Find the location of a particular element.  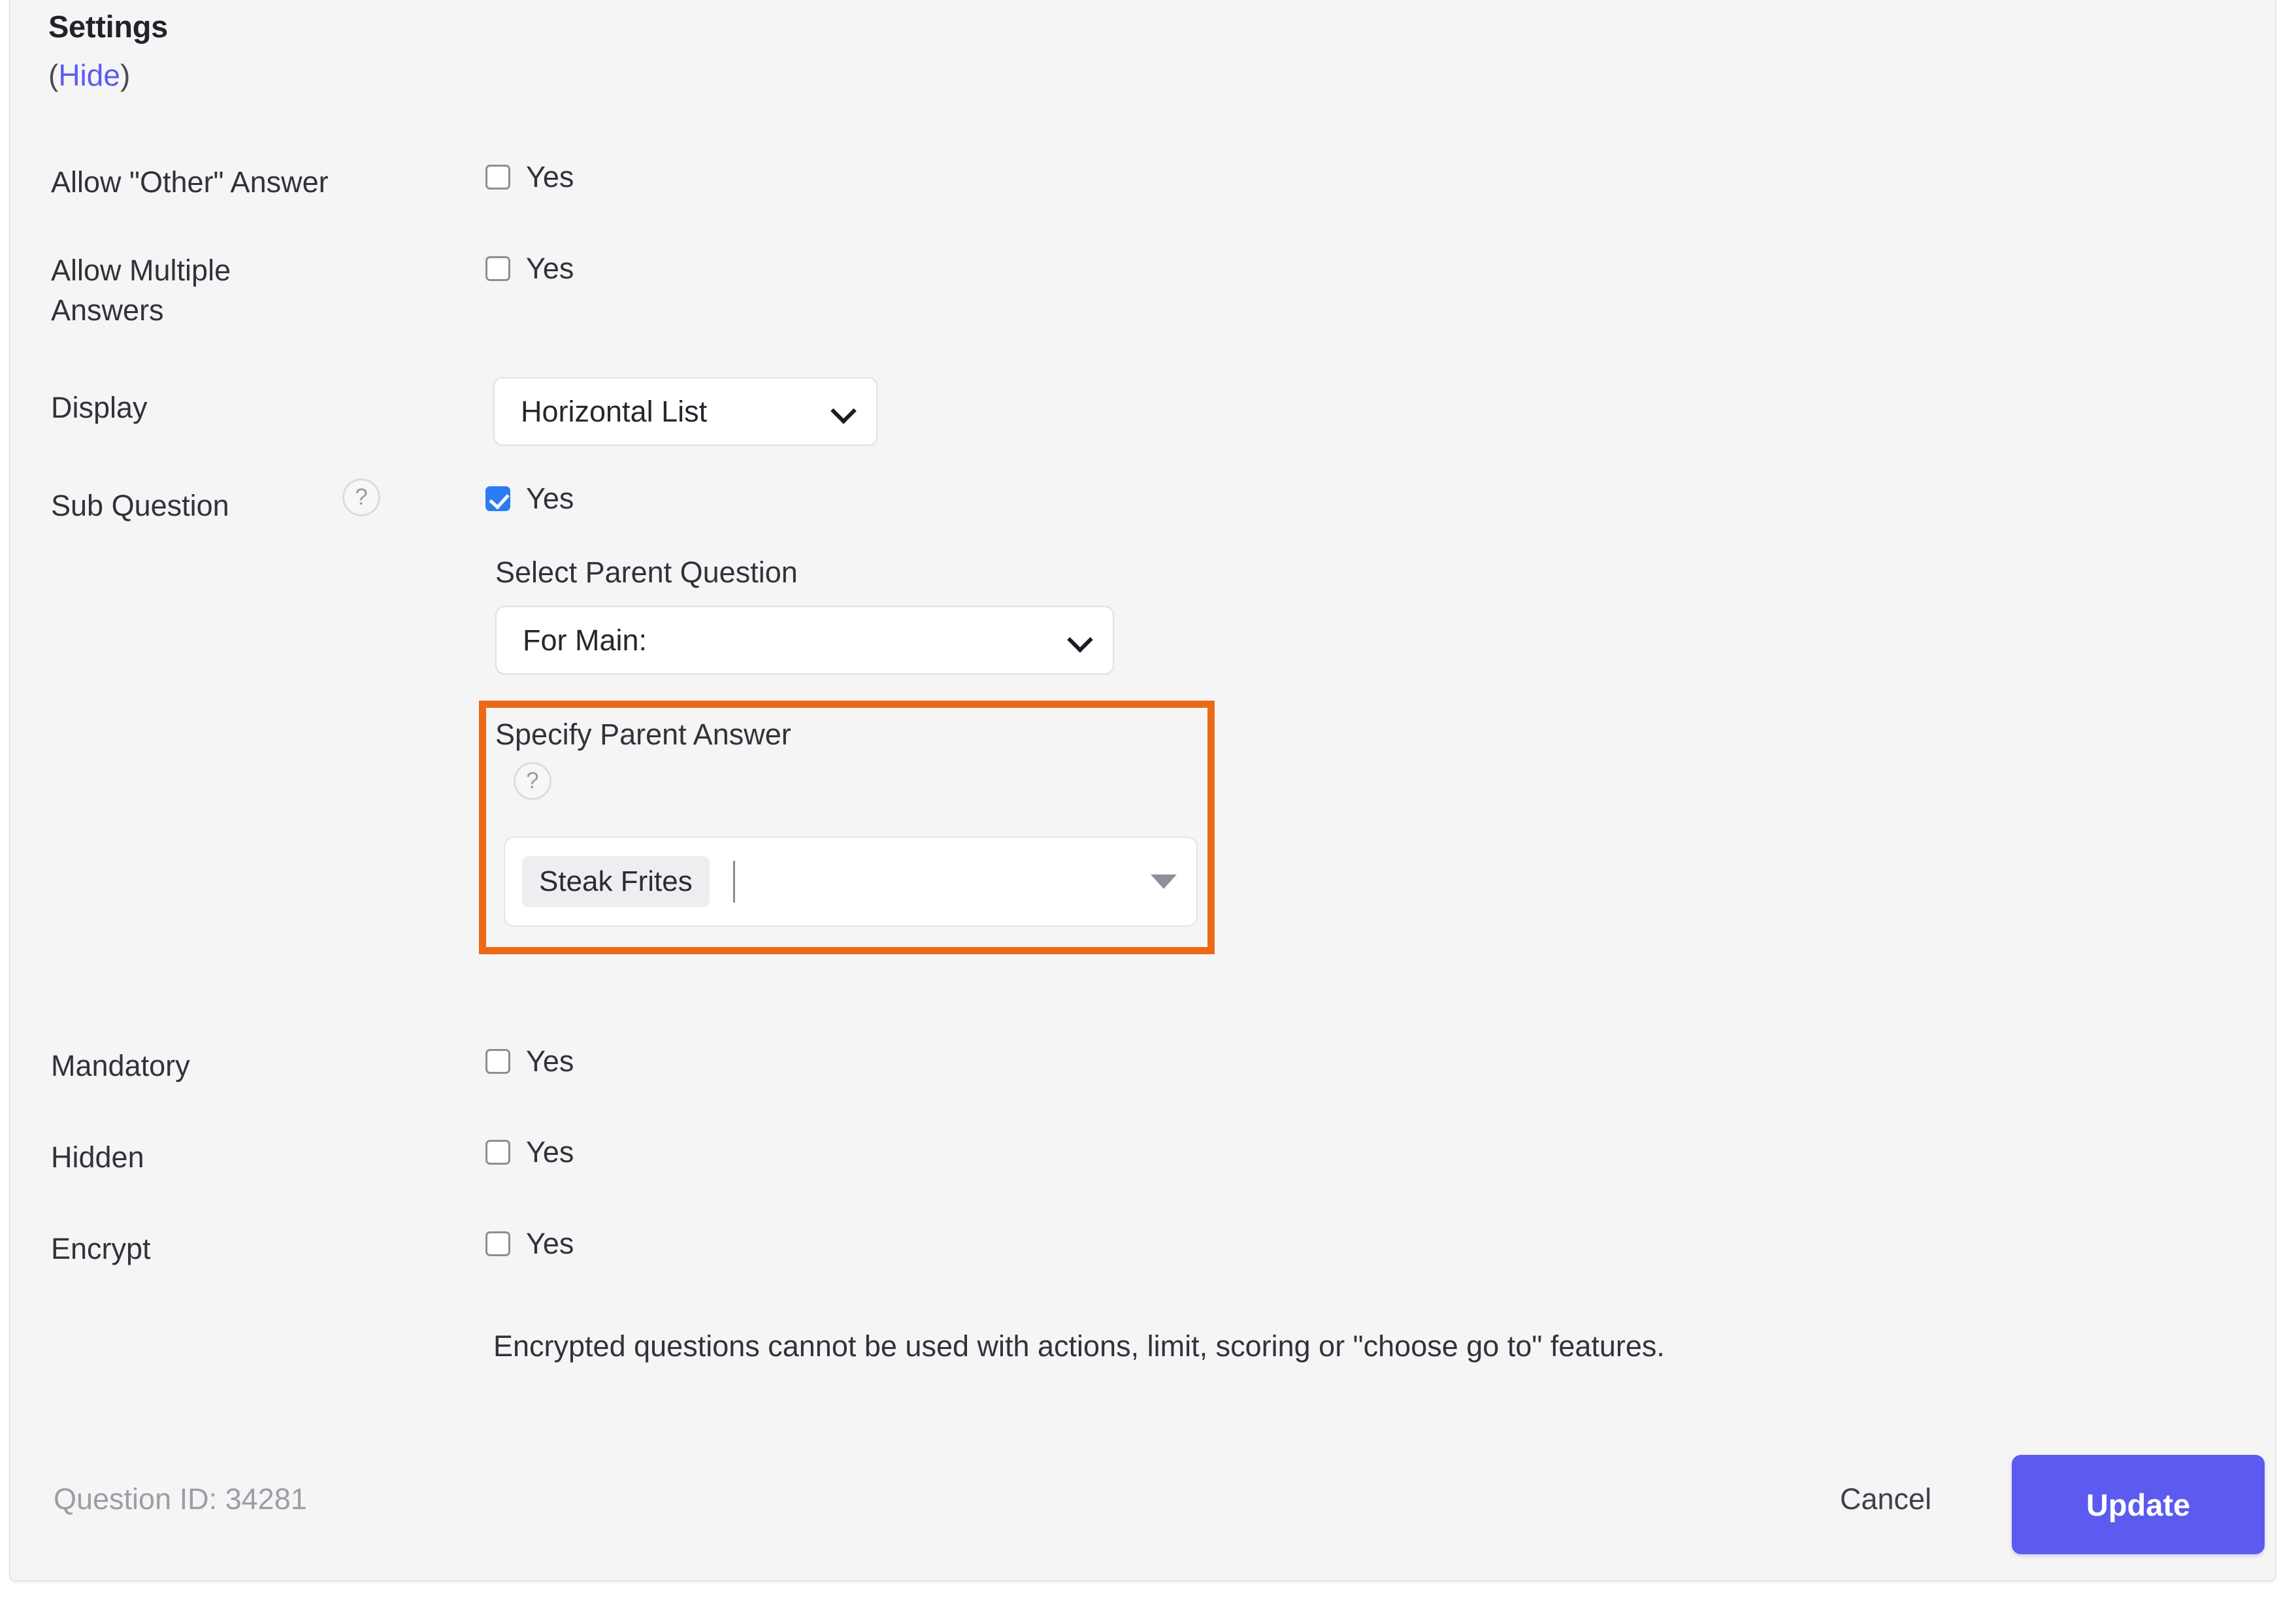

allow-other-checkbox-label: Yes is located at coordinates (550, 177).